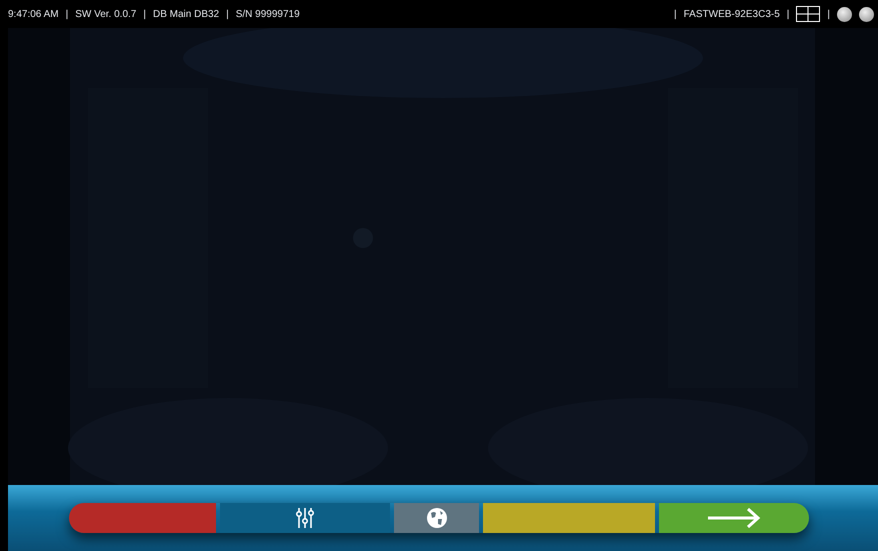 Image resolution: width=878 pixels, height=551 pixels. I want to click on globe-icon, so click(437, 518).